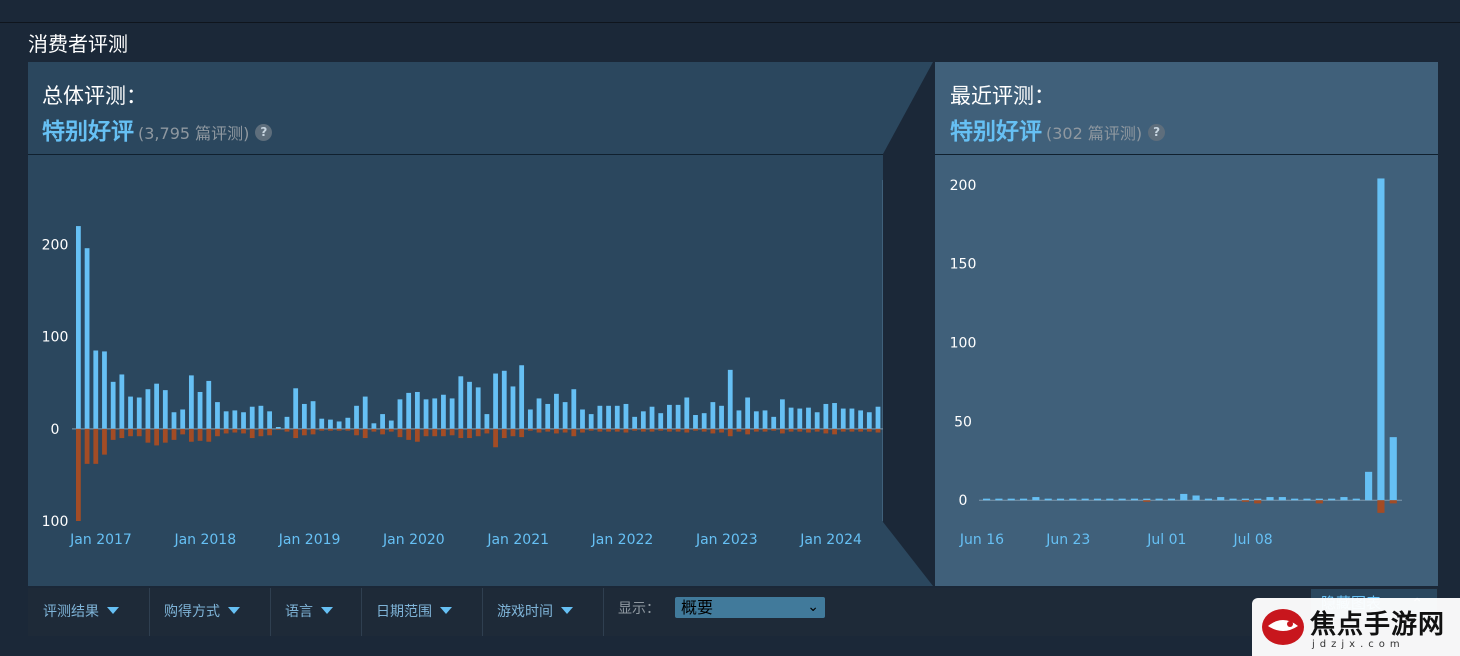  What do you see at coordinates (157, 129) in the screenshot?
I see `overall-rating: 特别好评 (3,795 篇评测)?` at bounding box center [157, 129].